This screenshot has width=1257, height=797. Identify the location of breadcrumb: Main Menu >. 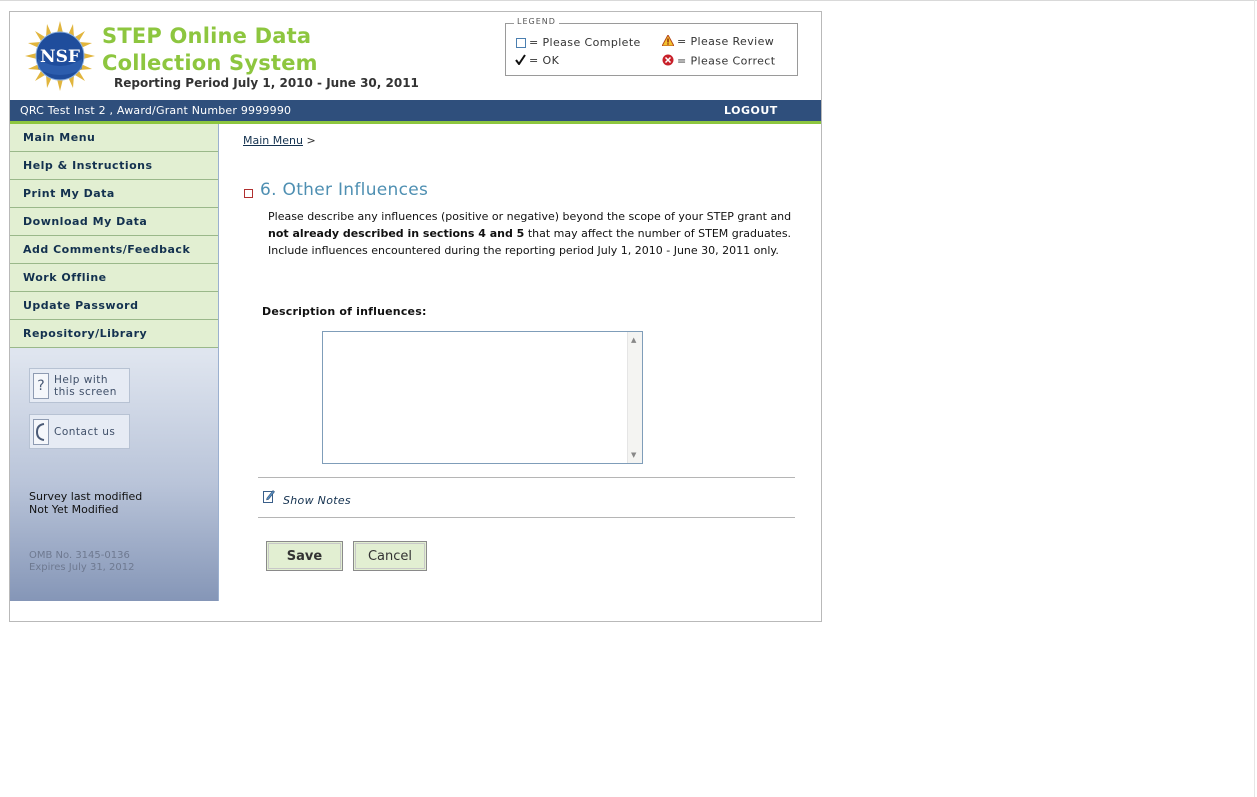
(279, 140).